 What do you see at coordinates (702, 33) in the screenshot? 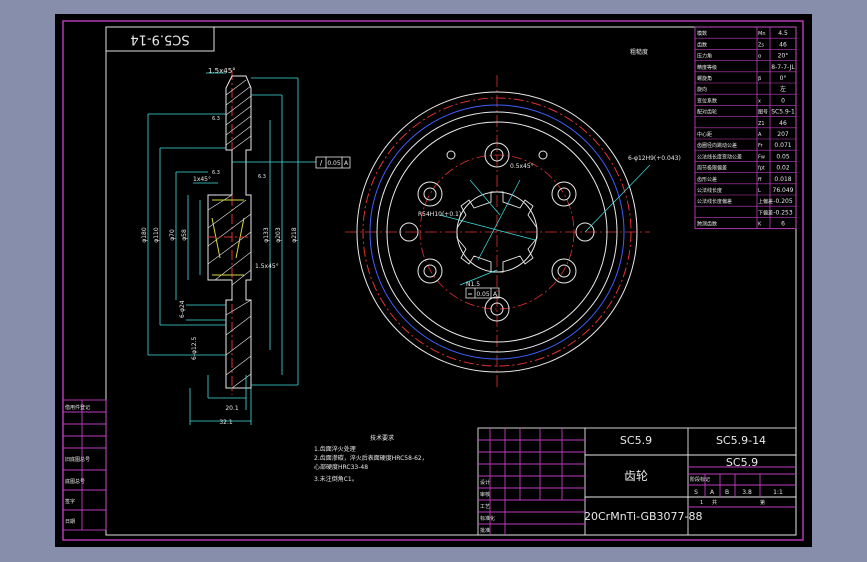
I see `param-label: 模数` at bounding box center [702, 33].